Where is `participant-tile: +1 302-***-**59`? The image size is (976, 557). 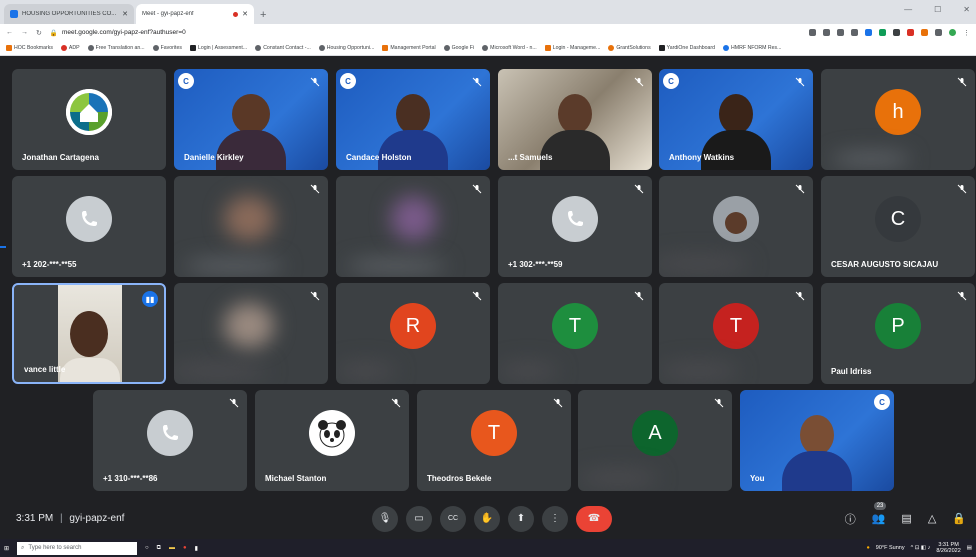 participant-tile: +1 302-***-**59 is located at coordinates (575, 226).